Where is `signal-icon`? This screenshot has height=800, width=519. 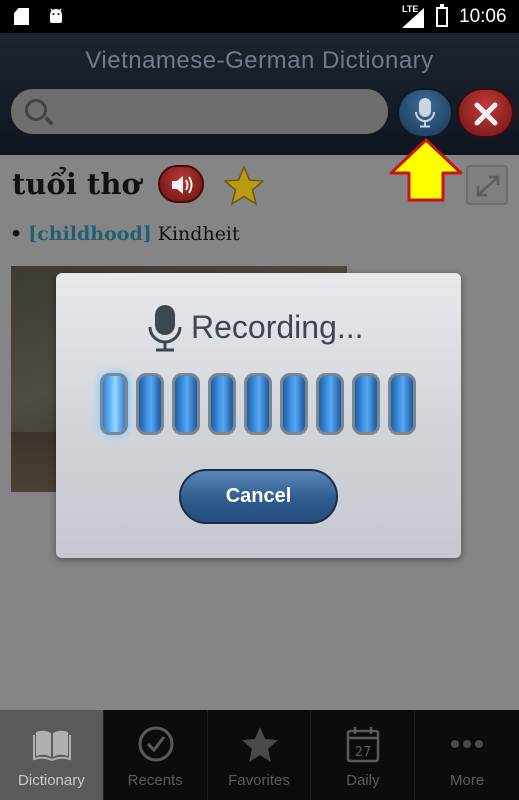
signal-icon is located at coordinates (413, 18).